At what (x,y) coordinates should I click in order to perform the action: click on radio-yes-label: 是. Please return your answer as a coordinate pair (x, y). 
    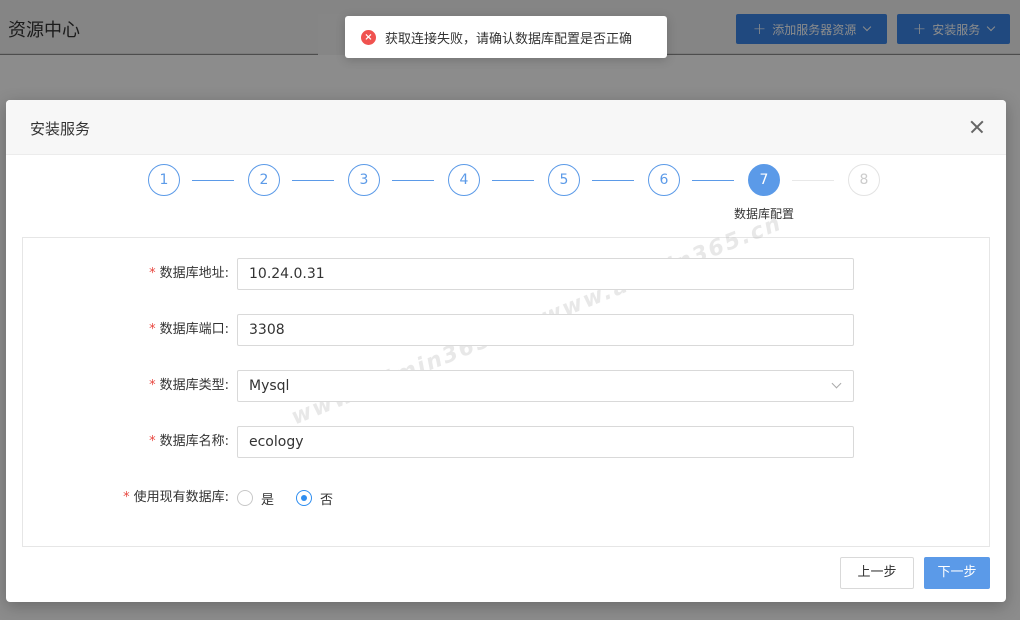
    Looking at the image, I should click on (267, 498).